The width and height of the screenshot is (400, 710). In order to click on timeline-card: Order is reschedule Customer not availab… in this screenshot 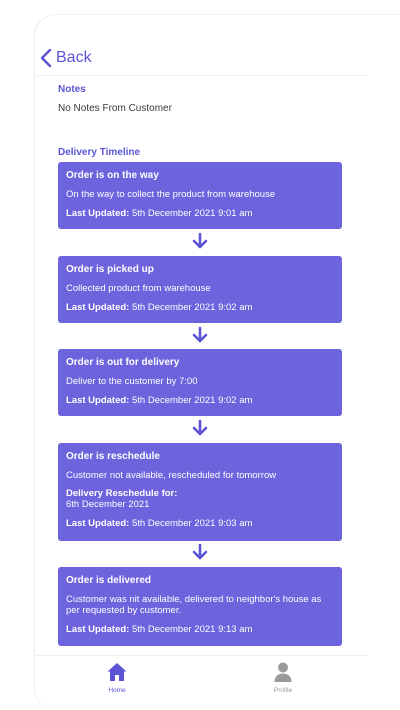, I will do `click(200, 492)`.